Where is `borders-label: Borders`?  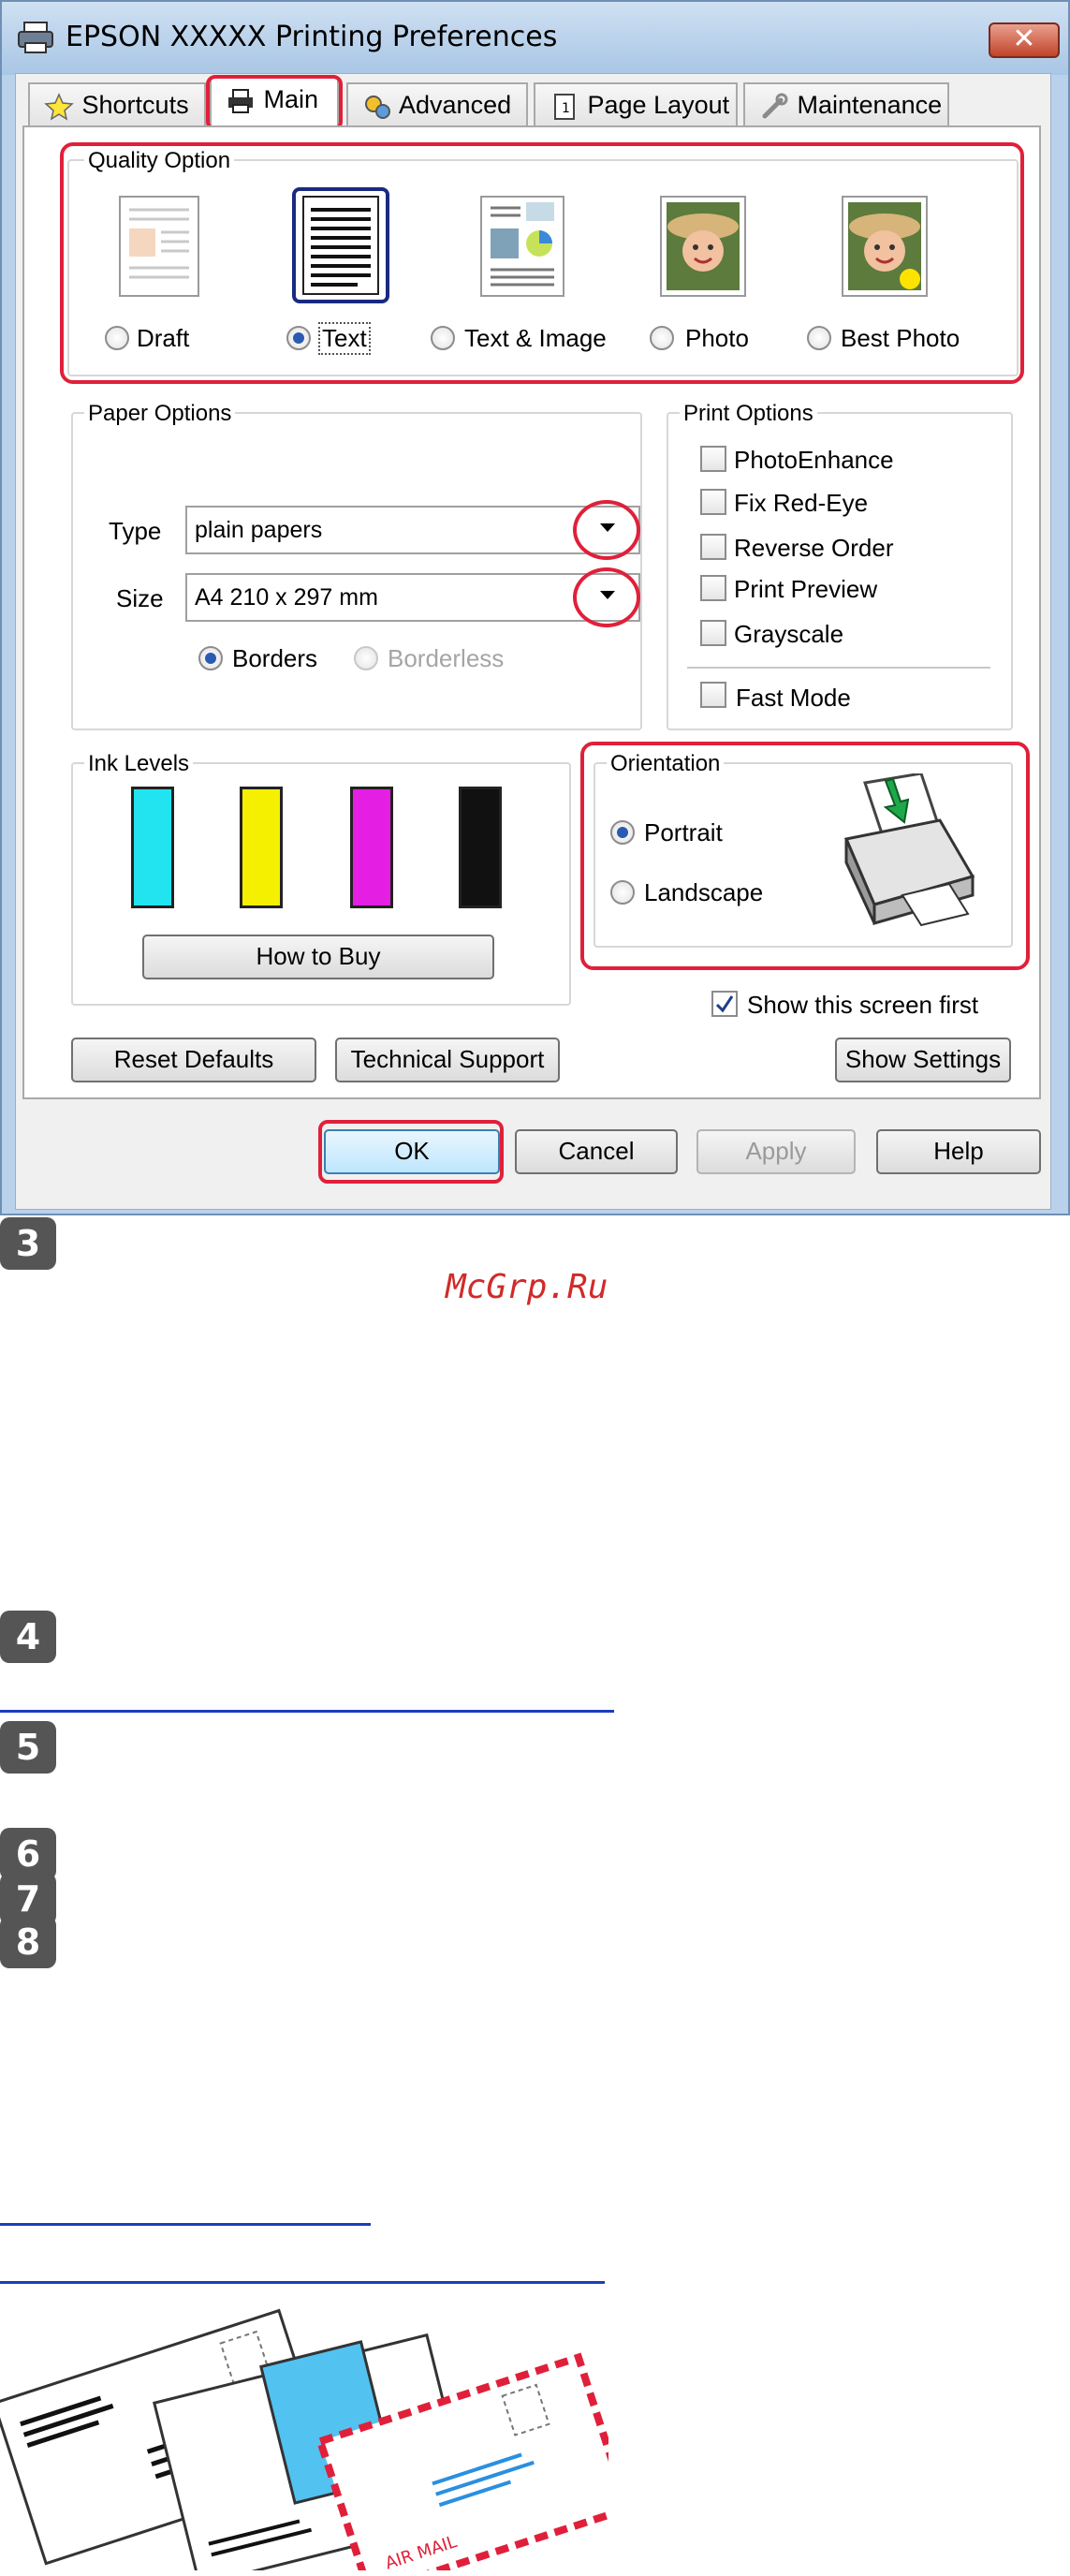
borders-label: Borders is located at coordinates (275, 658).